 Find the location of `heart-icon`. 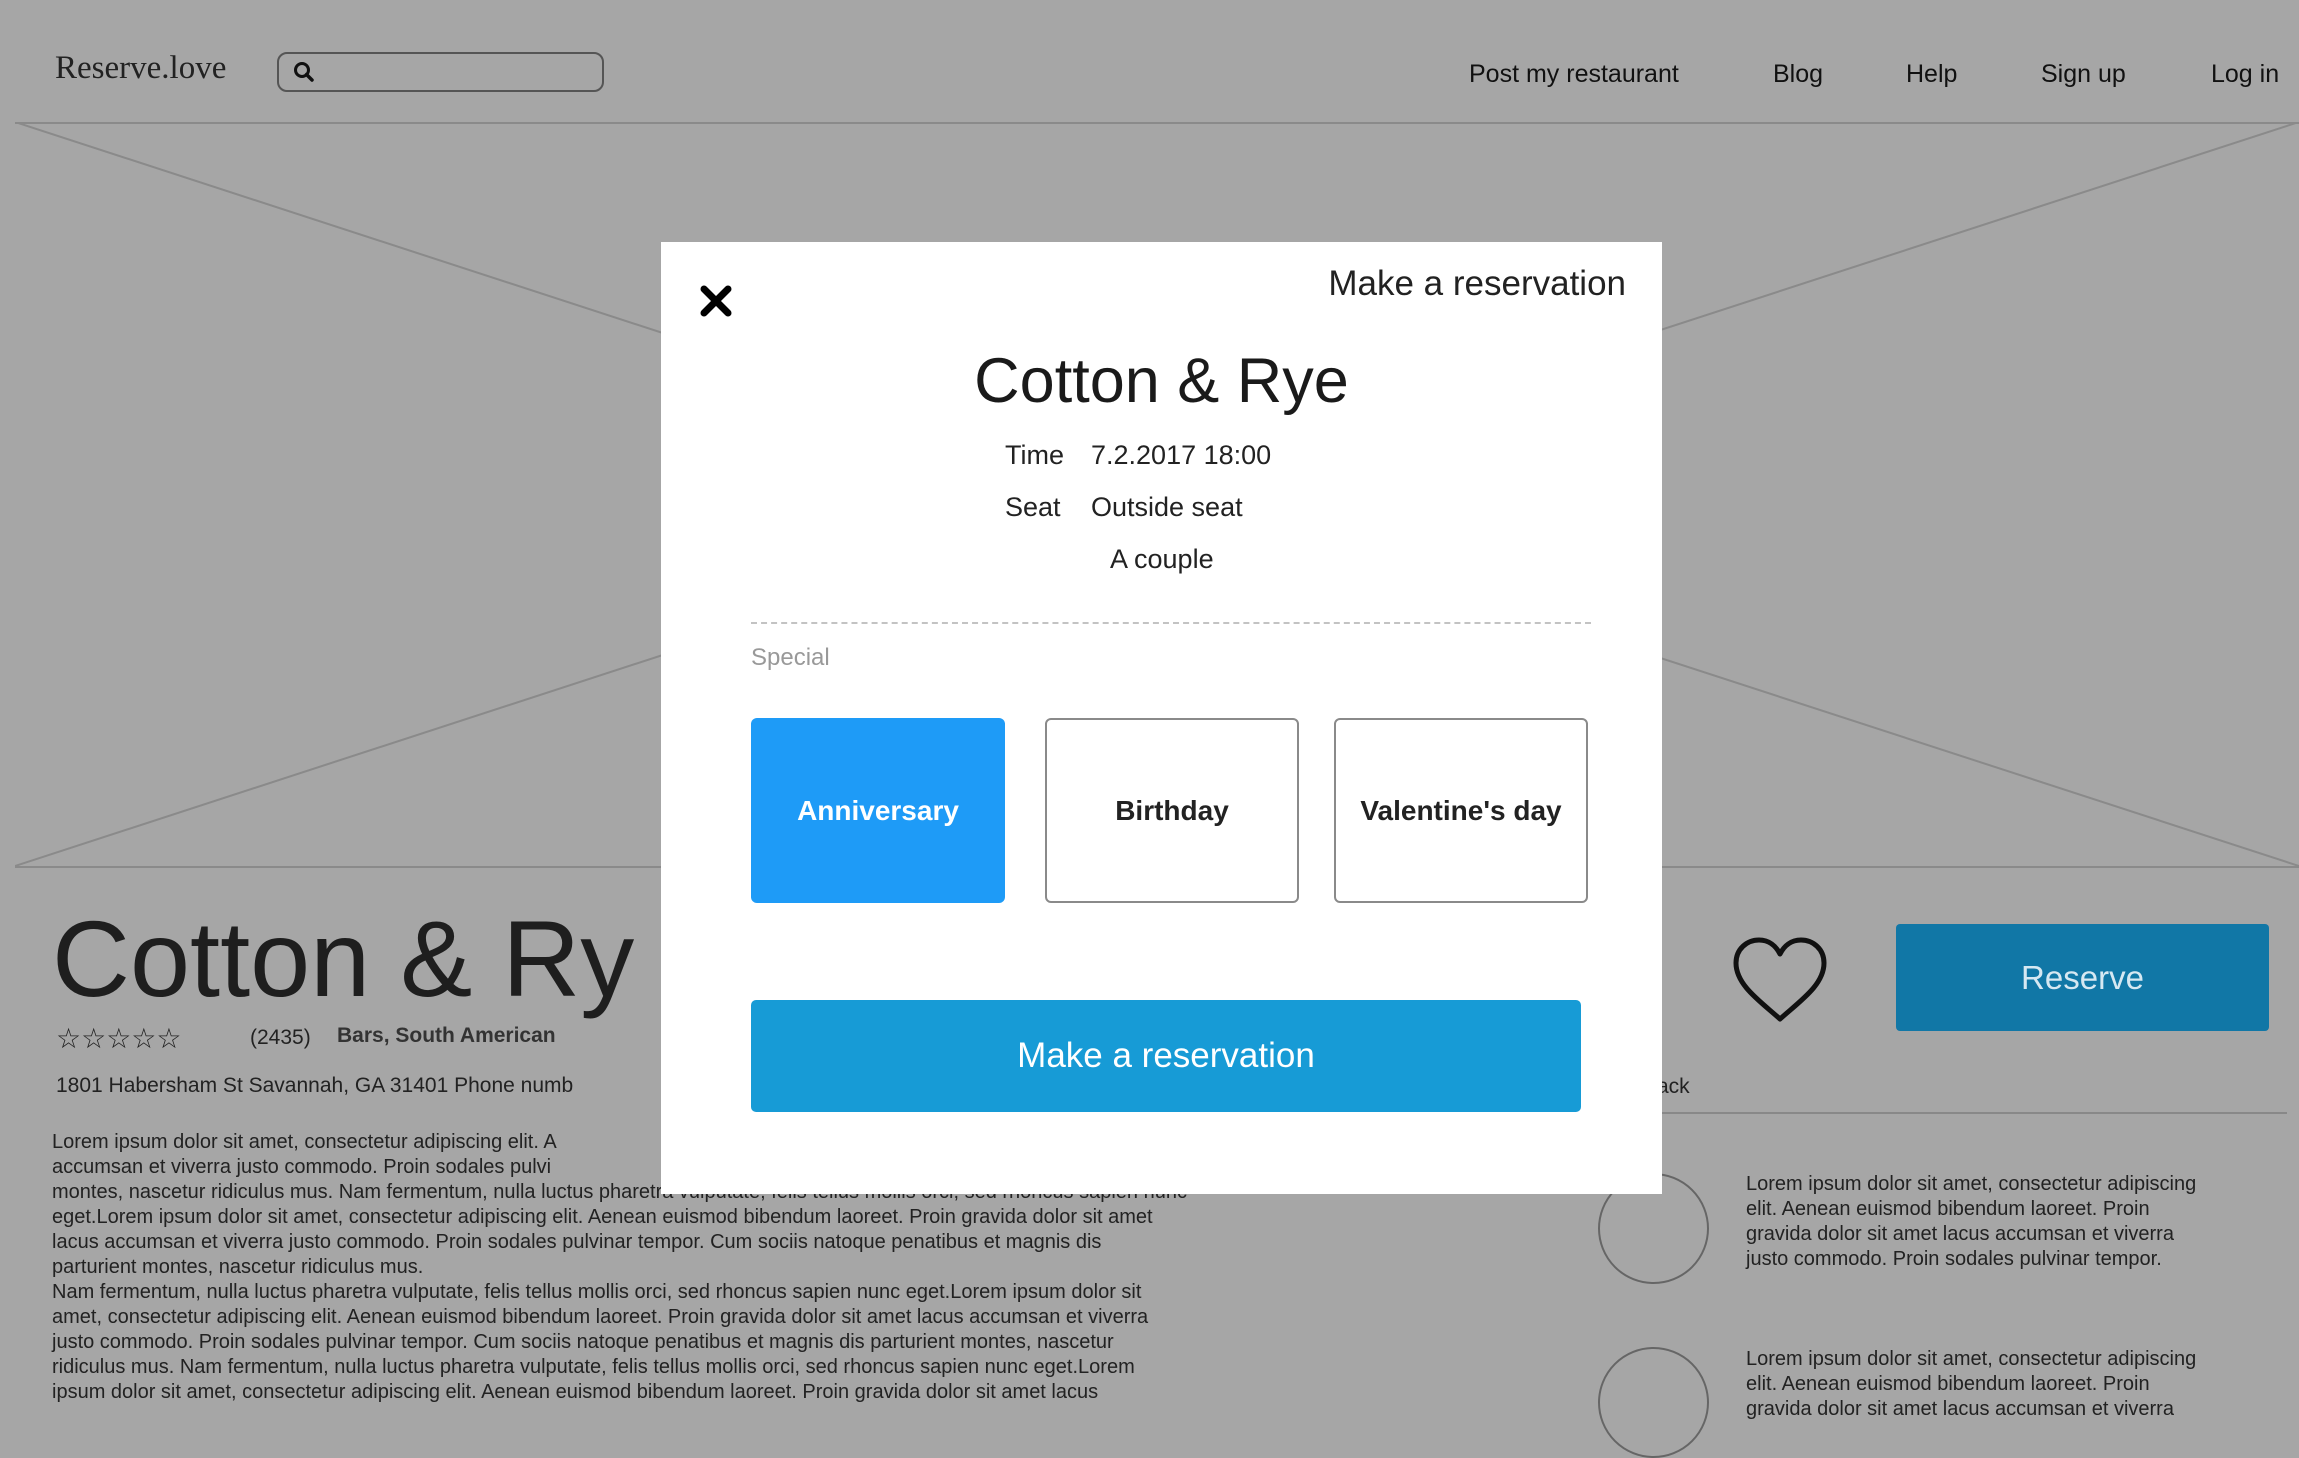

heart-icon is located at coordinates (1780, 980).